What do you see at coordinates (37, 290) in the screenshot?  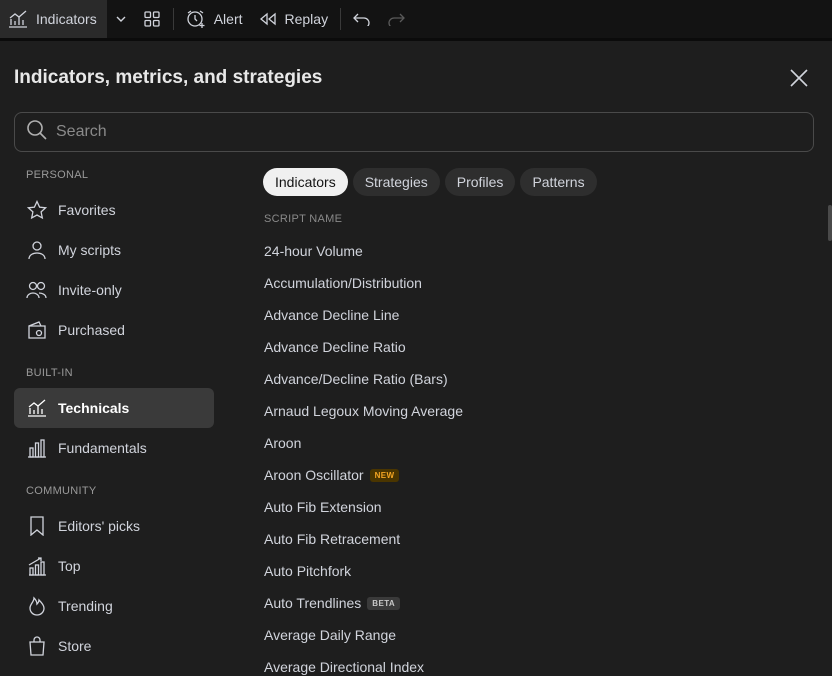 I see `users-icon` at bounding box center [37, 290].